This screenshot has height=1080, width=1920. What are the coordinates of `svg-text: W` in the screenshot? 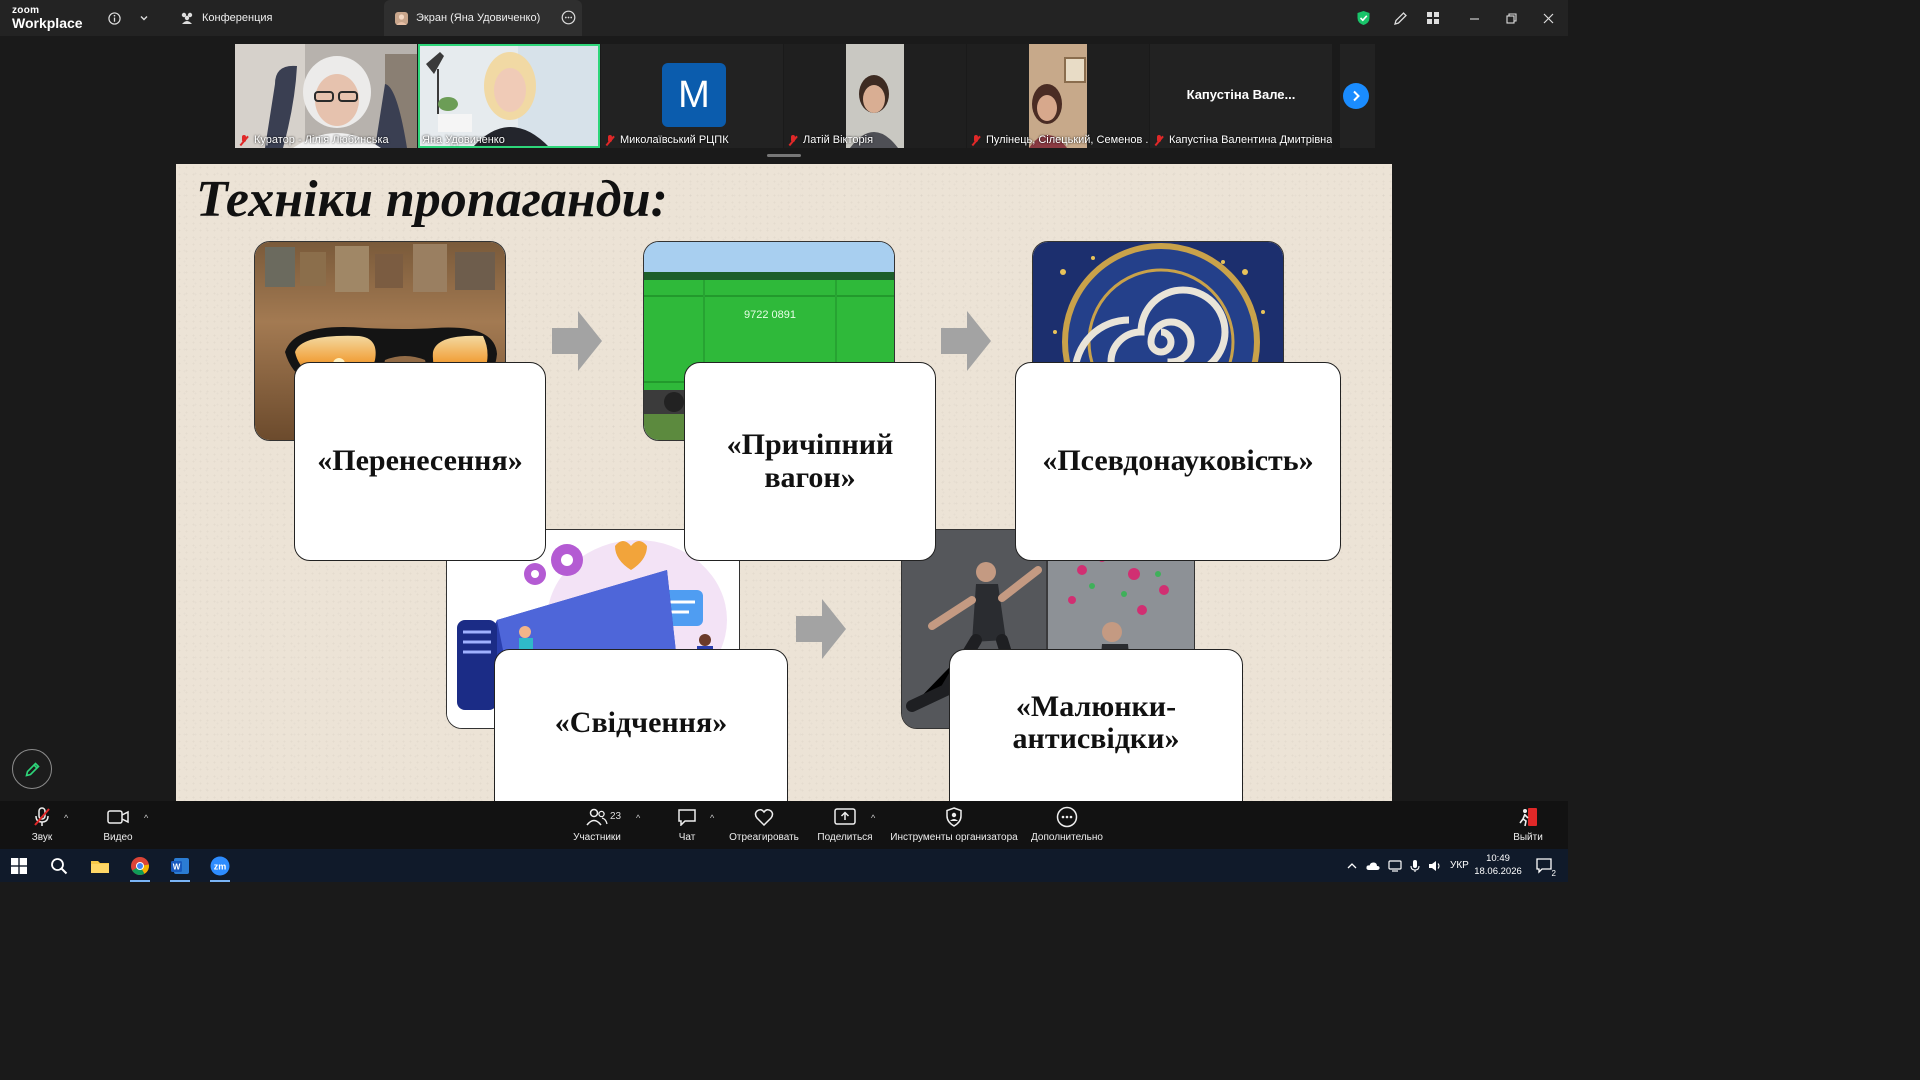 It's located at (177, 867).